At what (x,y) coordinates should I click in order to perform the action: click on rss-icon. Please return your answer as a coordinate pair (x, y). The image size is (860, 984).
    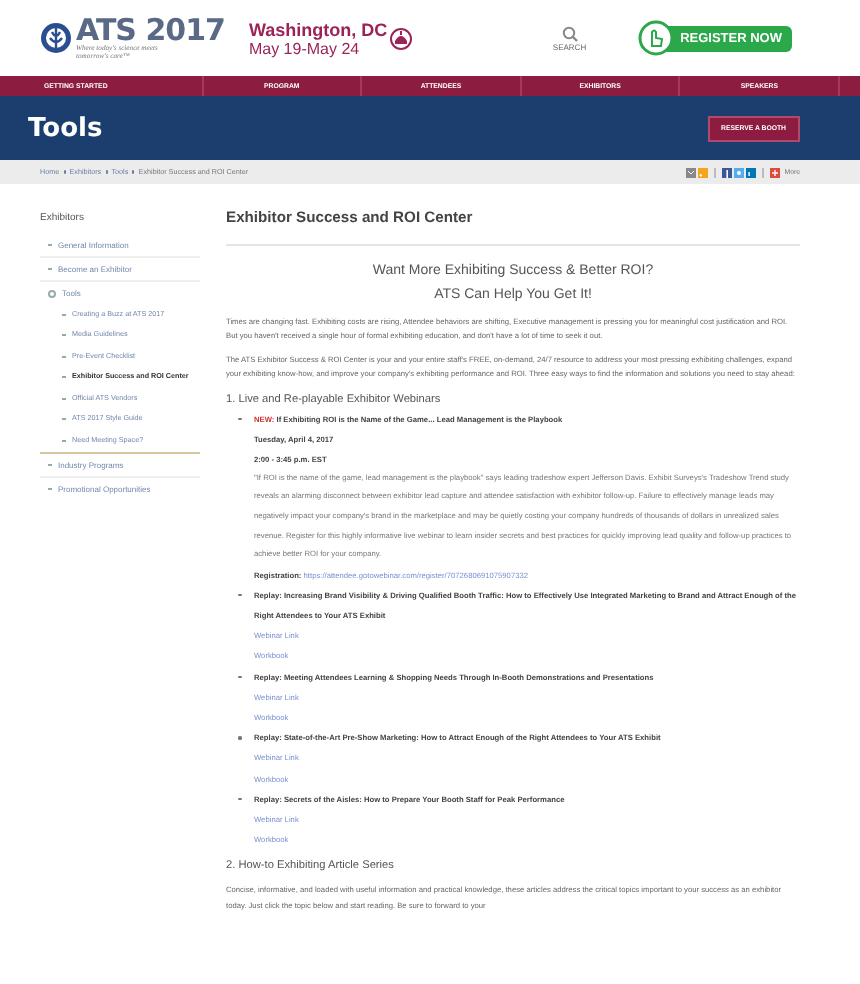
    Looking at the image, I should click on (703, 172).